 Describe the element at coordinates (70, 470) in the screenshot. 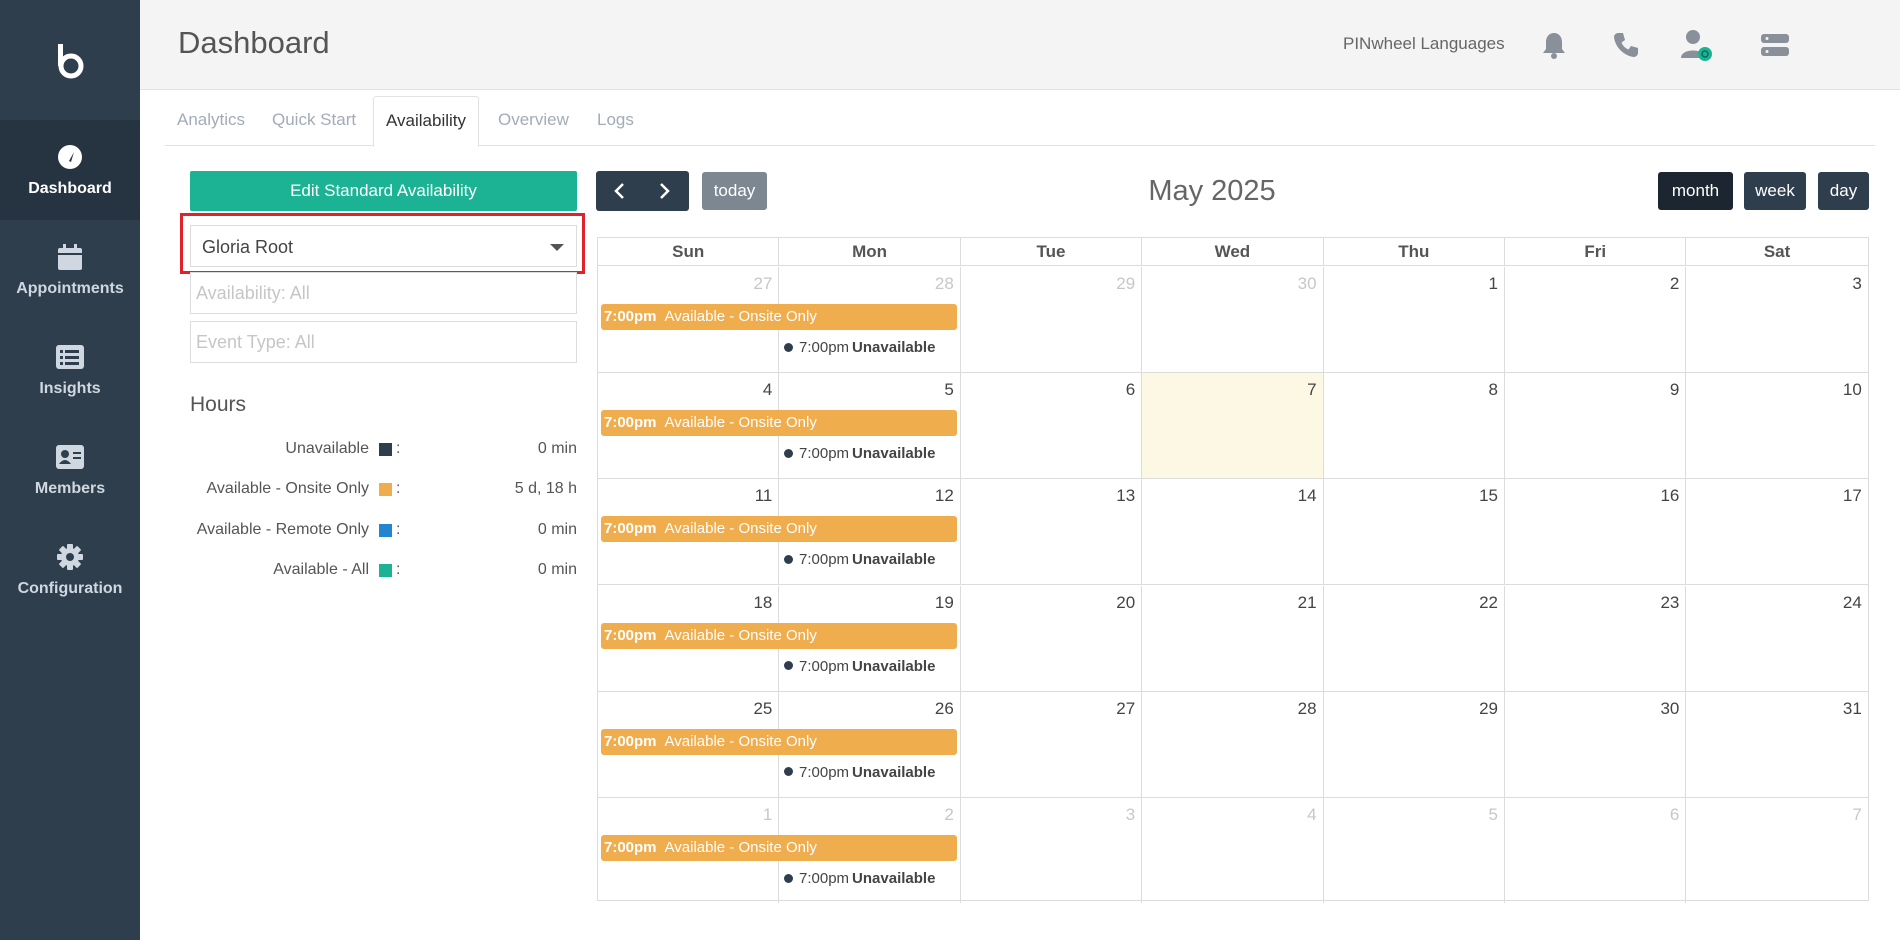

I see `sidebar-item-members: Members` at that location.